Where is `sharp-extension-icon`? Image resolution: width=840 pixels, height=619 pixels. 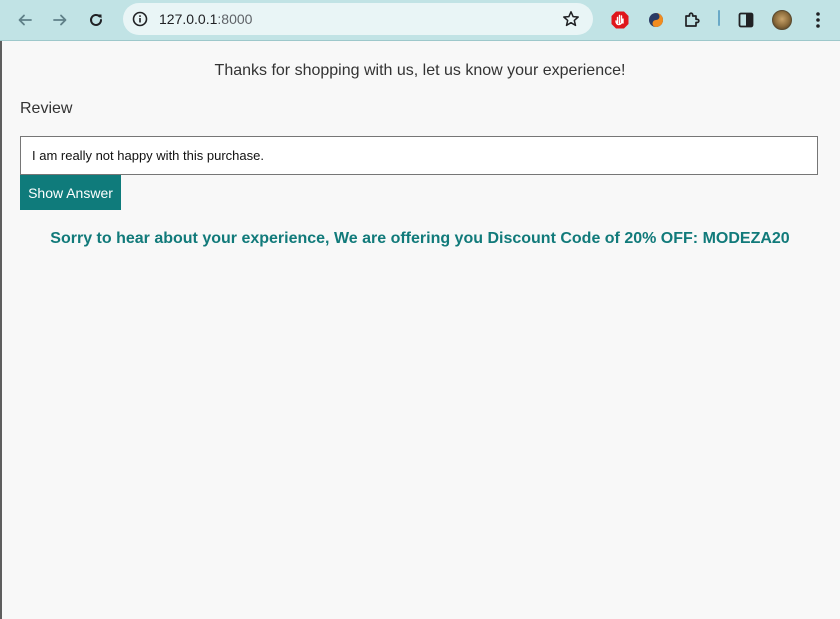 sharp-extension-icon is located at coordinates (656, 20).